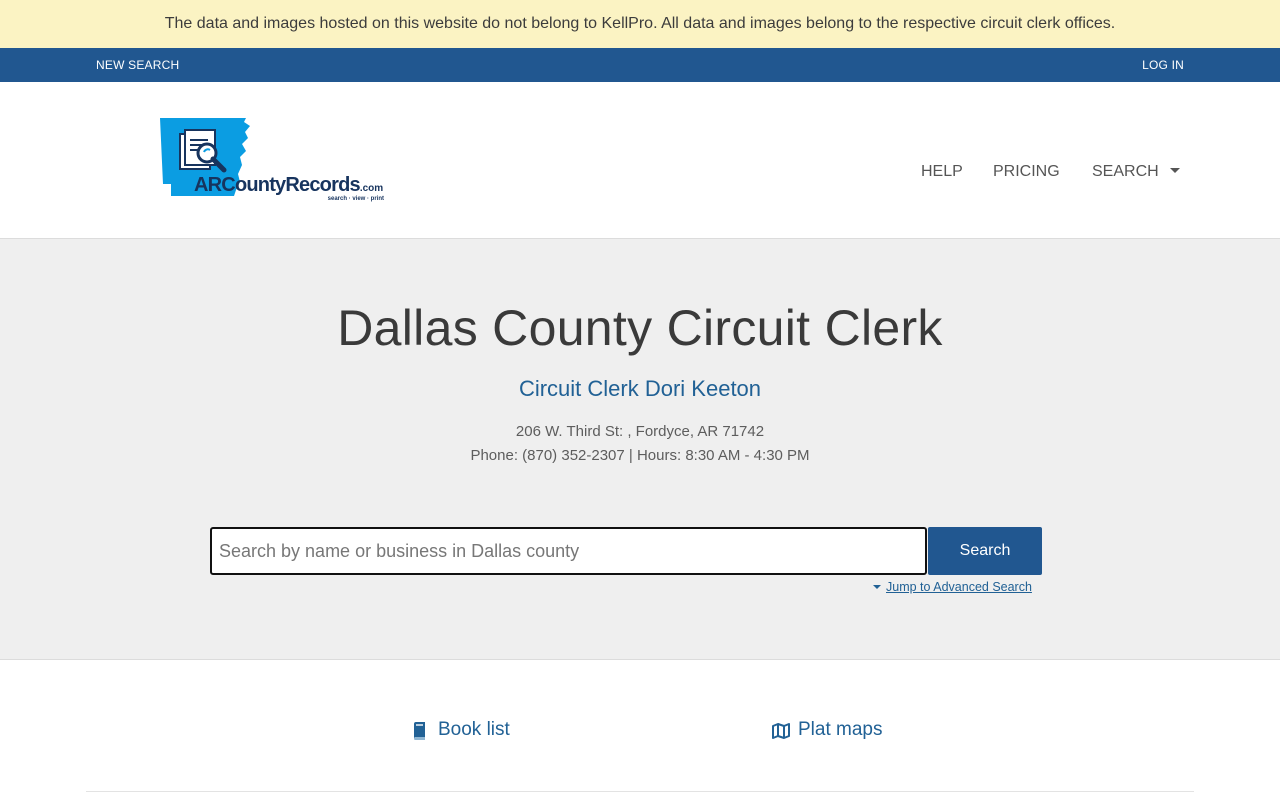 The image size is (1280, 800). What do you see at coordinates (781, 731) in the screenshot?
I see `map-icon` at bounding box center [781, 731].